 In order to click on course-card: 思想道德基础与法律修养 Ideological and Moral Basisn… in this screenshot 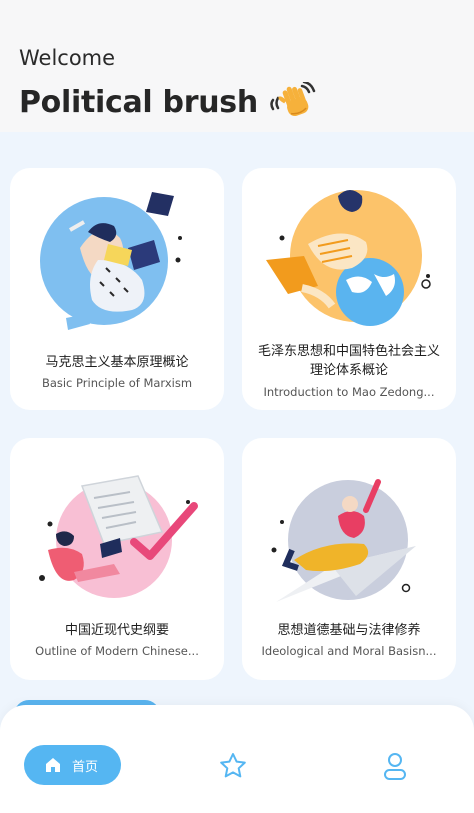, I will do `click(349, 559)`.